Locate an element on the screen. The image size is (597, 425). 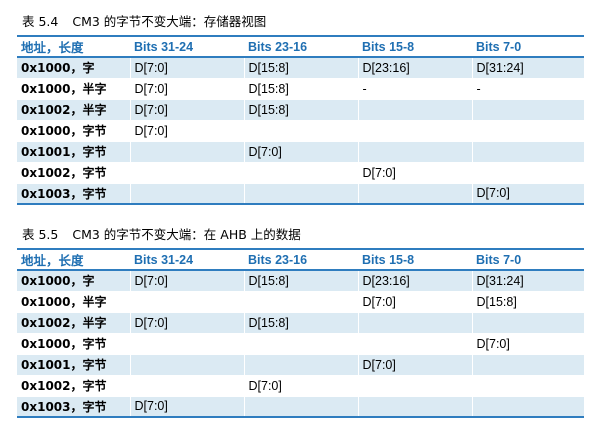
table-5-5-caption: 表 5.5 CM3 的字节不变大端：在 AHB 上的数据 is located at coordinates (161, 235).